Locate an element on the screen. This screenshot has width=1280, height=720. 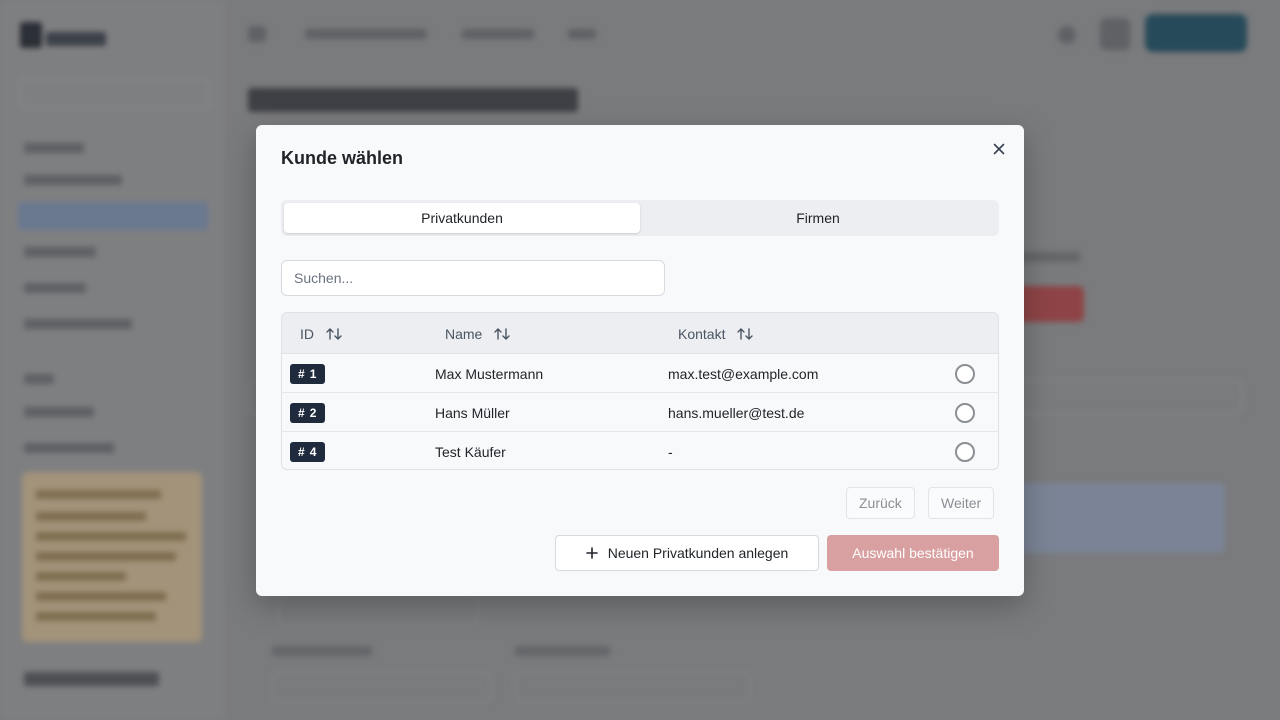
id-value: 2 is located at coordinates (313, 412).